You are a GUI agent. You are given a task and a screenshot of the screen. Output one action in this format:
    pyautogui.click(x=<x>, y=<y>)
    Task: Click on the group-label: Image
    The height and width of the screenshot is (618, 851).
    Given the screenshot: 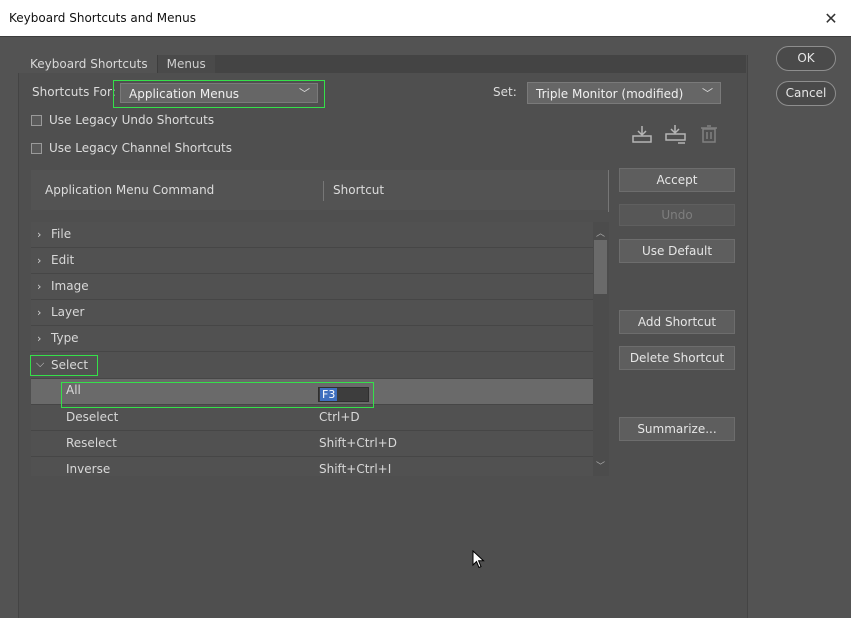 What is the action you would take?
    pyautogui.click(x=70, y=286)
    